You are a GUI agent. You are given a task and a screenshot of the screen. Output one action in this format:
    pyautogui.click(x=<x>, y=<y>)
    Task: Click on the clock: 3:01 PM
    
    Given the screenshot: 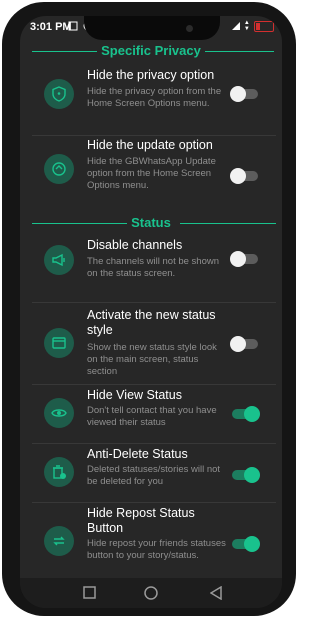 What is the action you would take?
    pyautogui.click(x=51, y=27)
    